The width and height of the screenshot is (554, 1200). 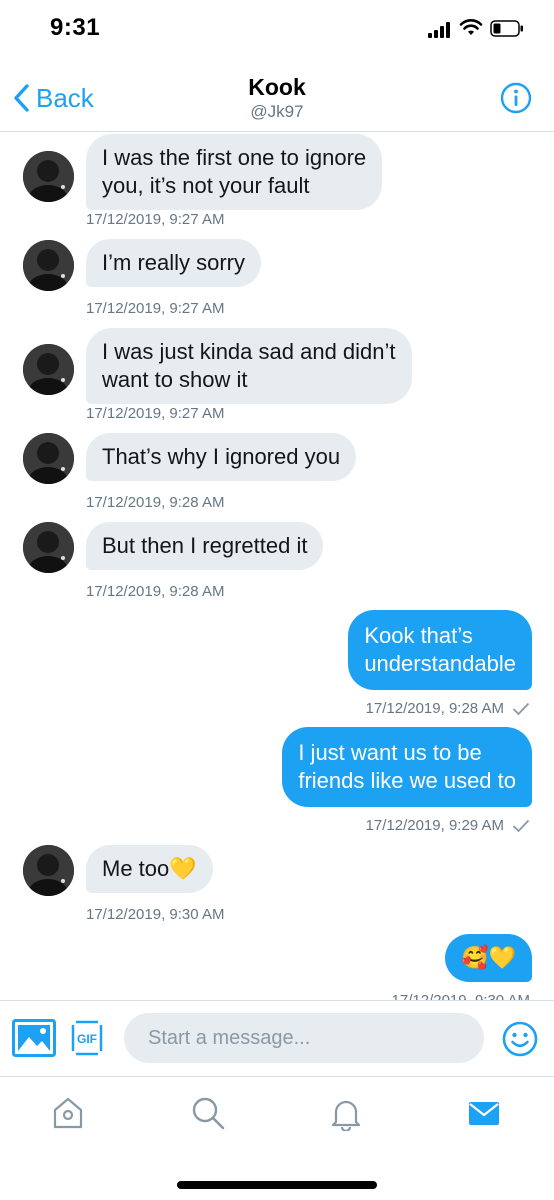 I want to click on contact-handle: @Jk97, so click(x=277, y=111).